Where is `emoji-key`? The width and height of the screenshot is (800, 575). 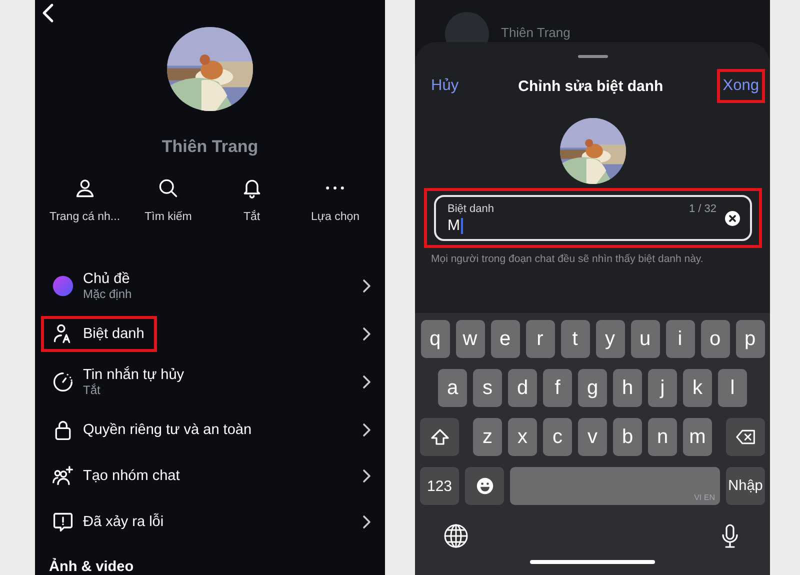
emoji-key is located at coordinates (484, 486).